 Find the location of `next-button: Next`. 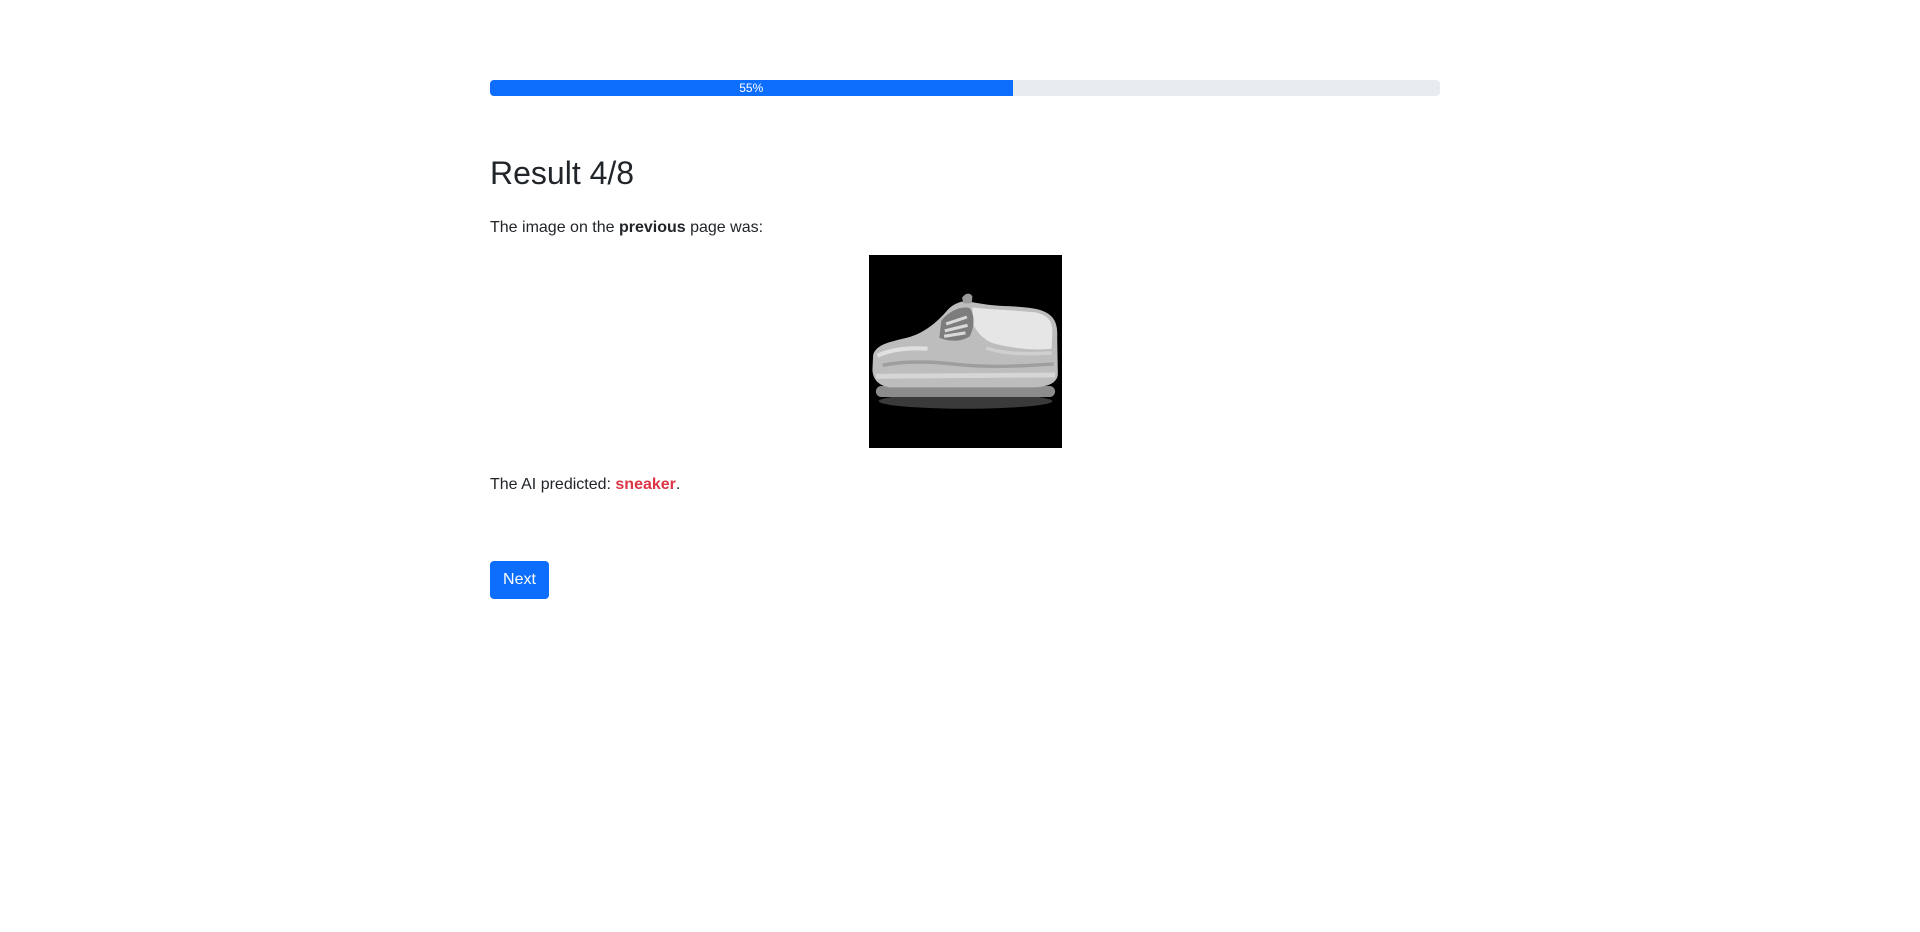

next-button: Next is located at coordinates (519, 580).